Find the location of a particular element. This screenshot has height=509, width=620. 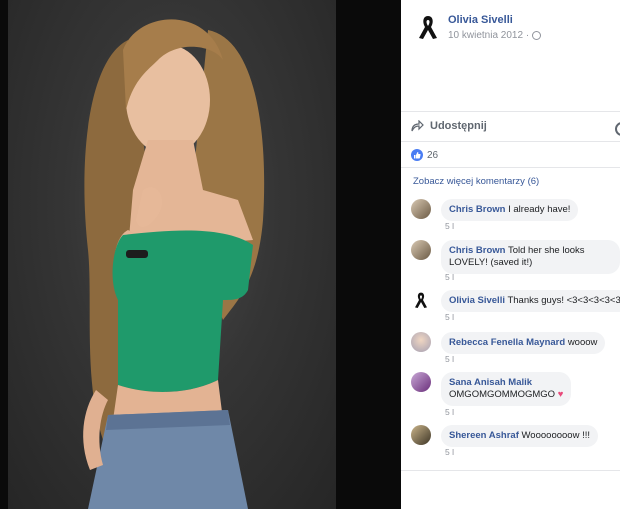

comment-bubble: Chris Brown I already have! is located at coordinates (510, 210).